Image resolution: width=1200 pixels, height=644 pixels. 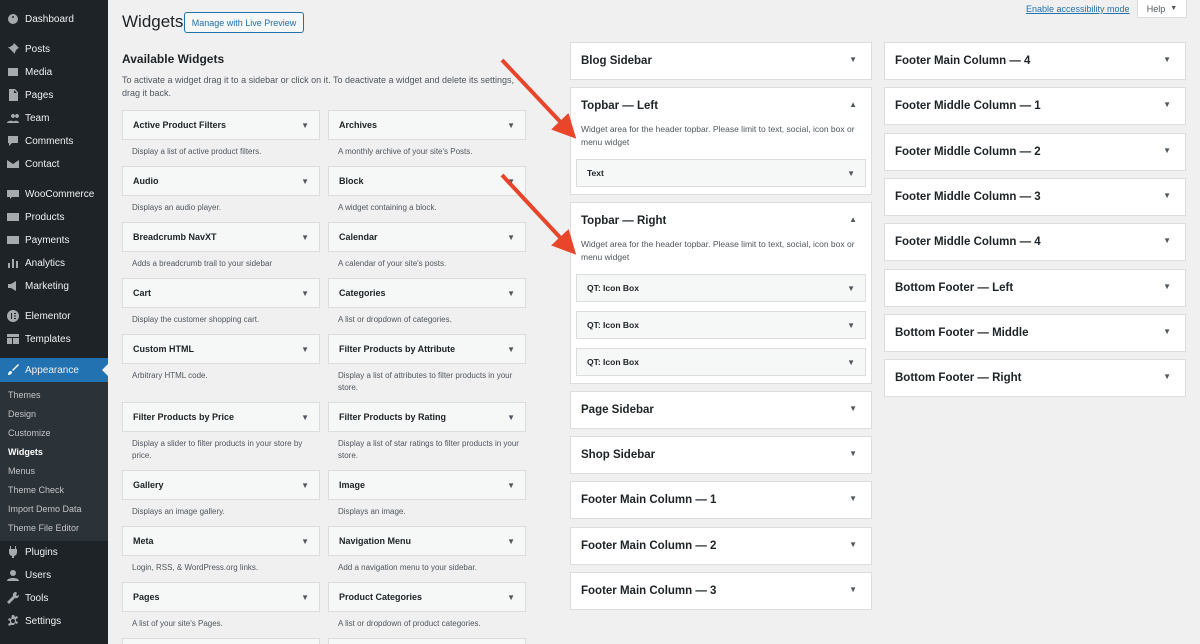 What do you see at coordinates (221, 293) in the screenshot?
I see `widget-cart: Cart ▼` at bounding box center [221, 293].